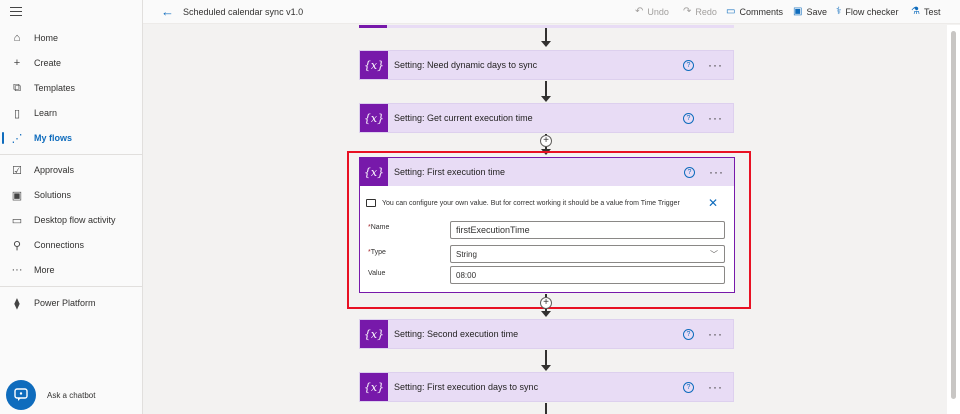 This screenshot has width=960, height=414. Describe the element at coordinates (17, 220) in the screenshot. I see `desktop-flow-icon: ▭` at that location.